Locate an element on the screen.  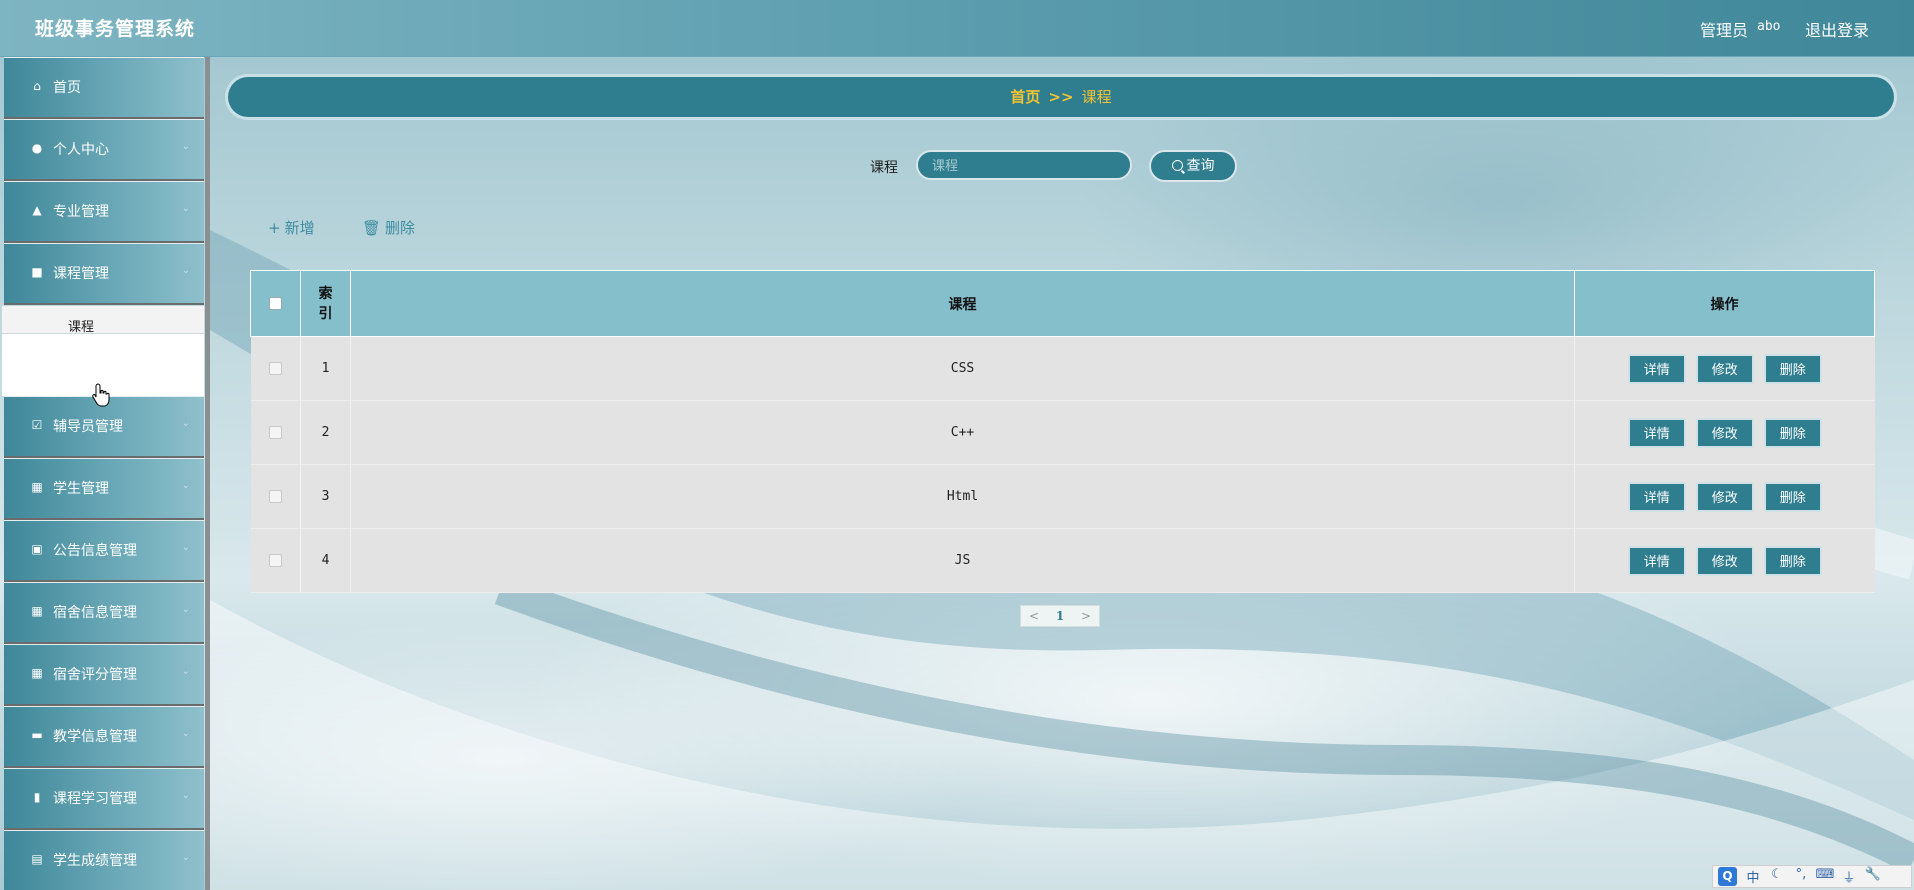
ime-toolbar: Q 中 ☾ °, ⌨ ⏚ 🔧 is located at coordinates (1812, 876).